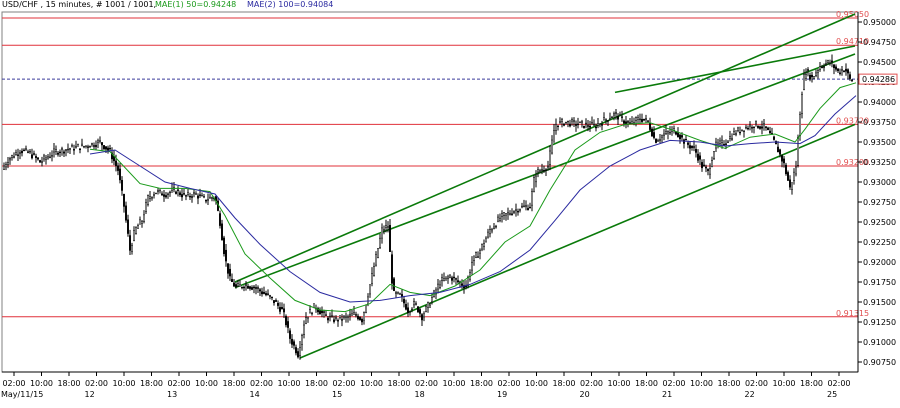 This screenshot has height=408, width=900. What do you see at coordinates (255, 394) in the screenshot?
I see `date-label: 14` at bounding box center [255, 394].